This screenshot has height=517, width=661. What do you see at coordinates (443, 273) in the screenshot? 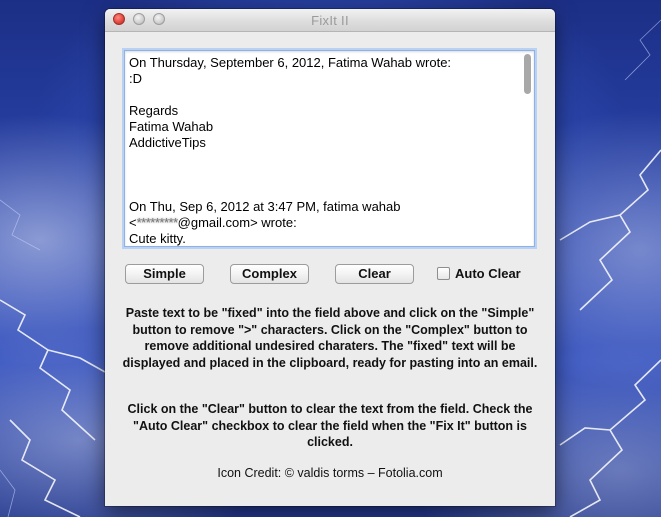
I see `auto-clear-checkbox` at bounding box center [443, 273].